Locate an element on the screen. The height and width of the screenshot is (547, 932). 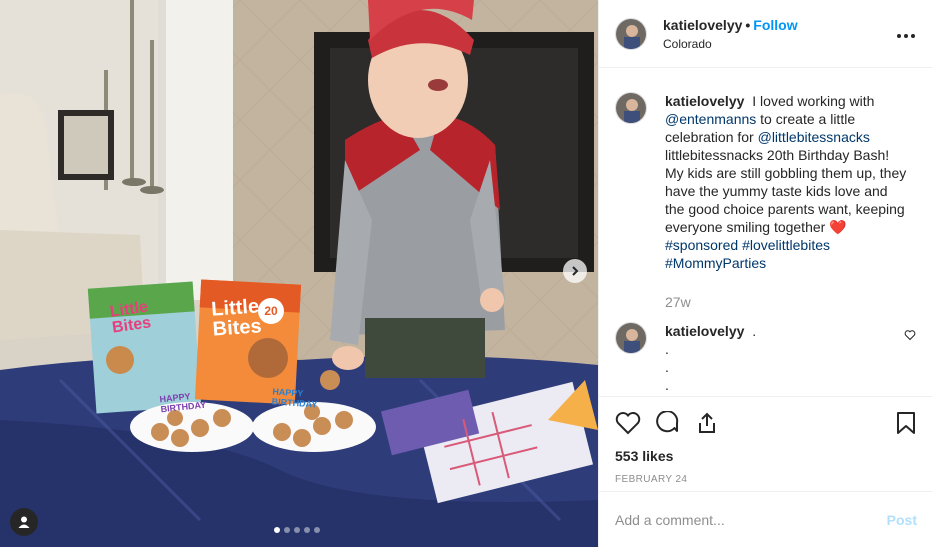
comment-username: katielovelyy is located at coordinates (704, 331).